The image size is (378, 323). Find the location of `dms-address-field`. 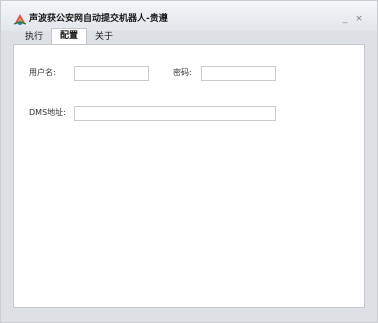

dms-address-field is located at coordinates (175, 113).